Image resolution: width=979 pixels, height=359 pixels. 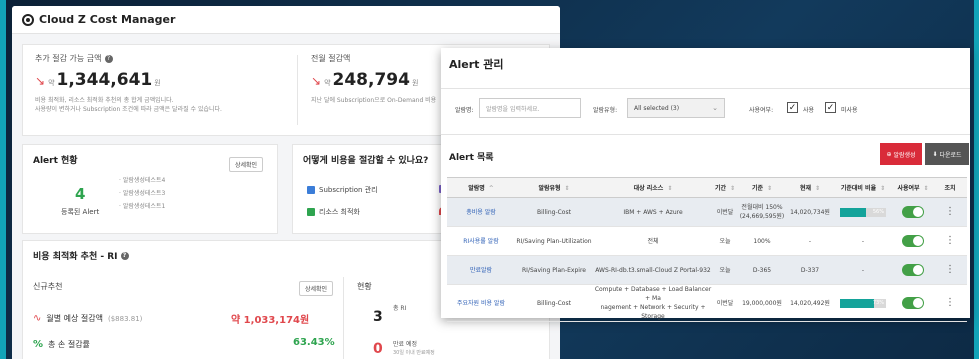 I want to click on col-action: 조치, so click(x=950, y=187).